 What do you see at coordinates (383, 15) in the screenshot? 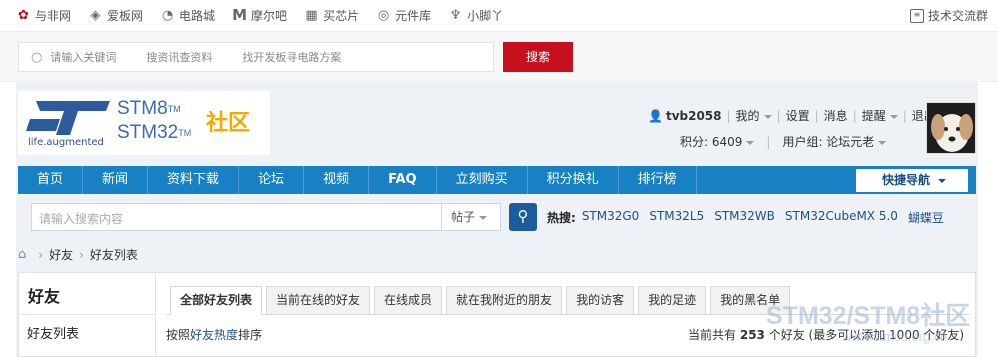
I see `component-icon: ◎` at bounding box center [383, 15].